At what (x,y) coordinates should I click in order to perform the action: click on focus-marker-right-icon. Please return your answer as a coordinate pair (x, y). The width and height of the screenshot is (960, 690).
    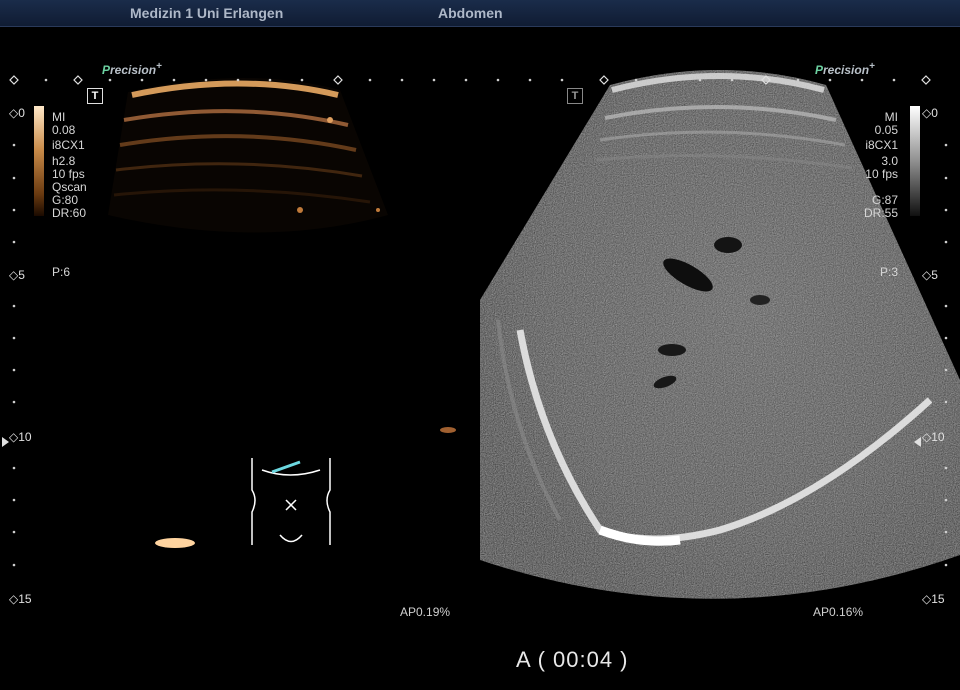
    Looking at the image, I should click on (917, 442).